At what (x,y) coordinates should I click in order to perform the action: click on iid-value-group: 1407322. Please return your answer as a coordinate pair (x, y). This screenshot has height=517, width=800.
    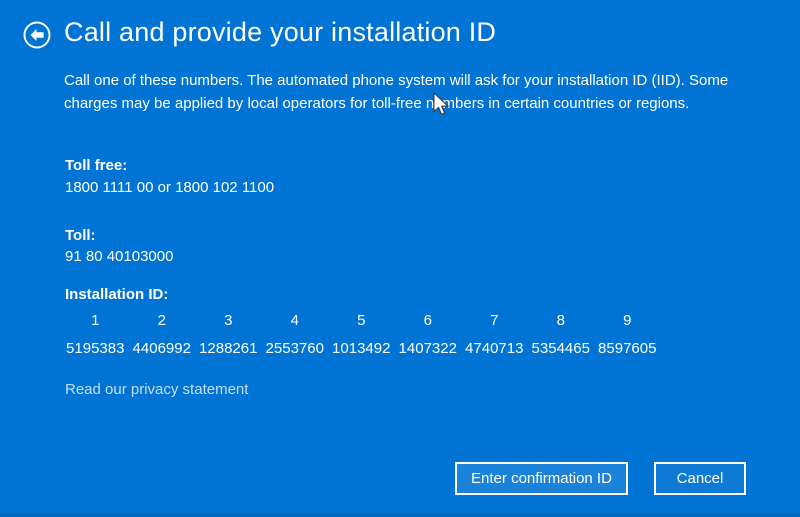
    Looking at the image, I should click on (427, 348).